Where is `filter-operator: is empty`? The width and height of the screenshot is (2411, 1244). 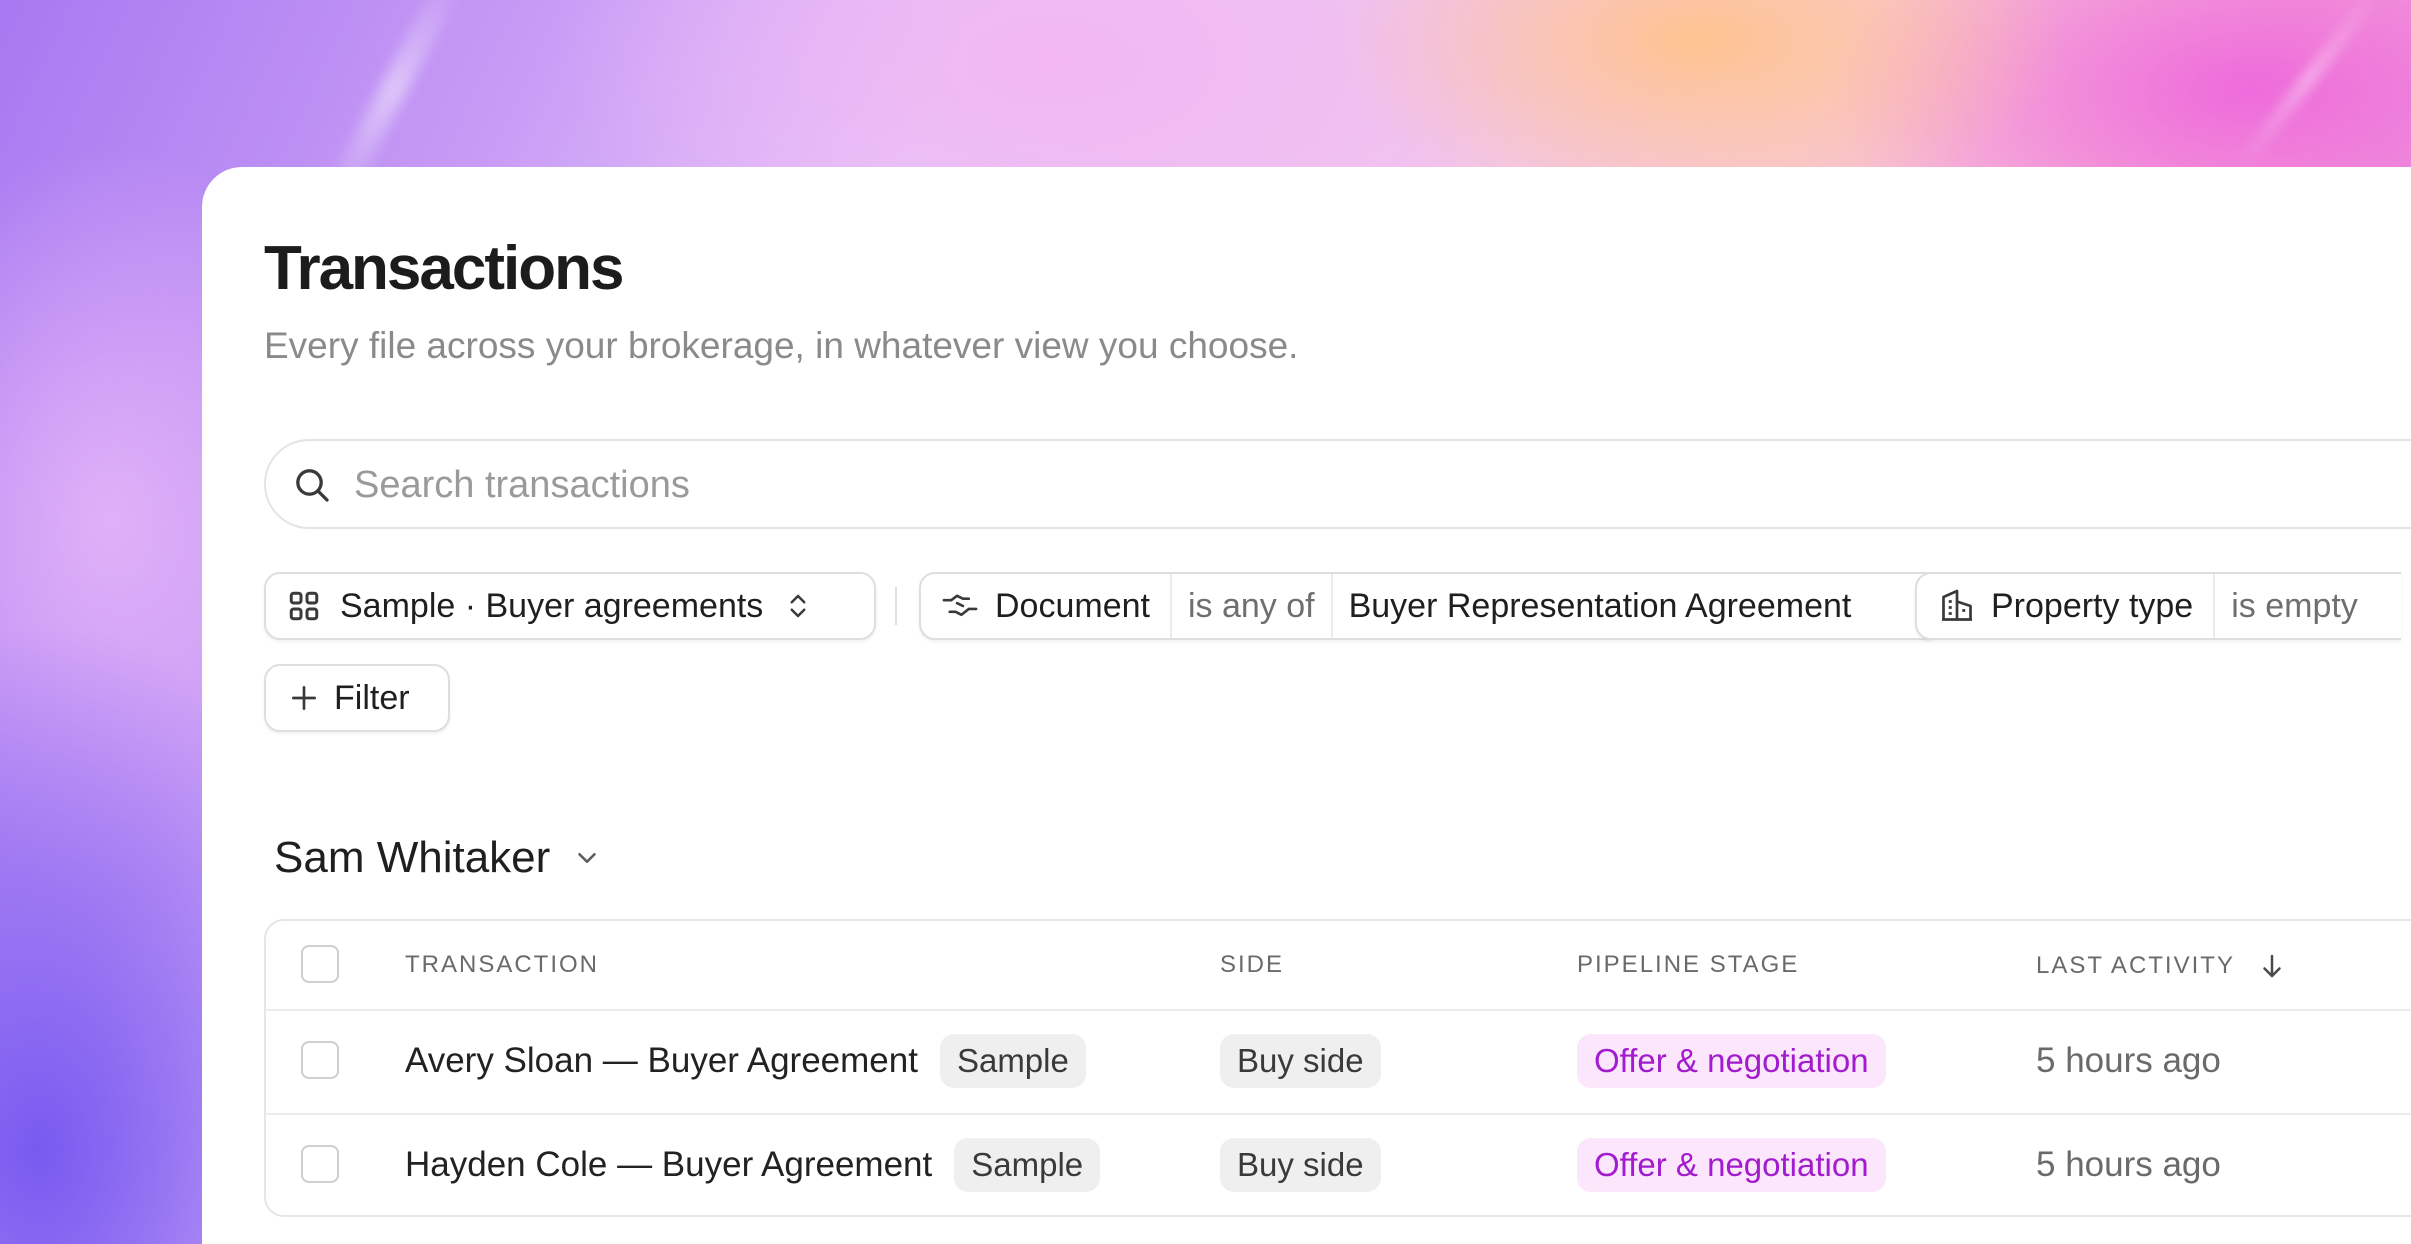
filter-operator: is empty is located at coordinates (2293, 606).